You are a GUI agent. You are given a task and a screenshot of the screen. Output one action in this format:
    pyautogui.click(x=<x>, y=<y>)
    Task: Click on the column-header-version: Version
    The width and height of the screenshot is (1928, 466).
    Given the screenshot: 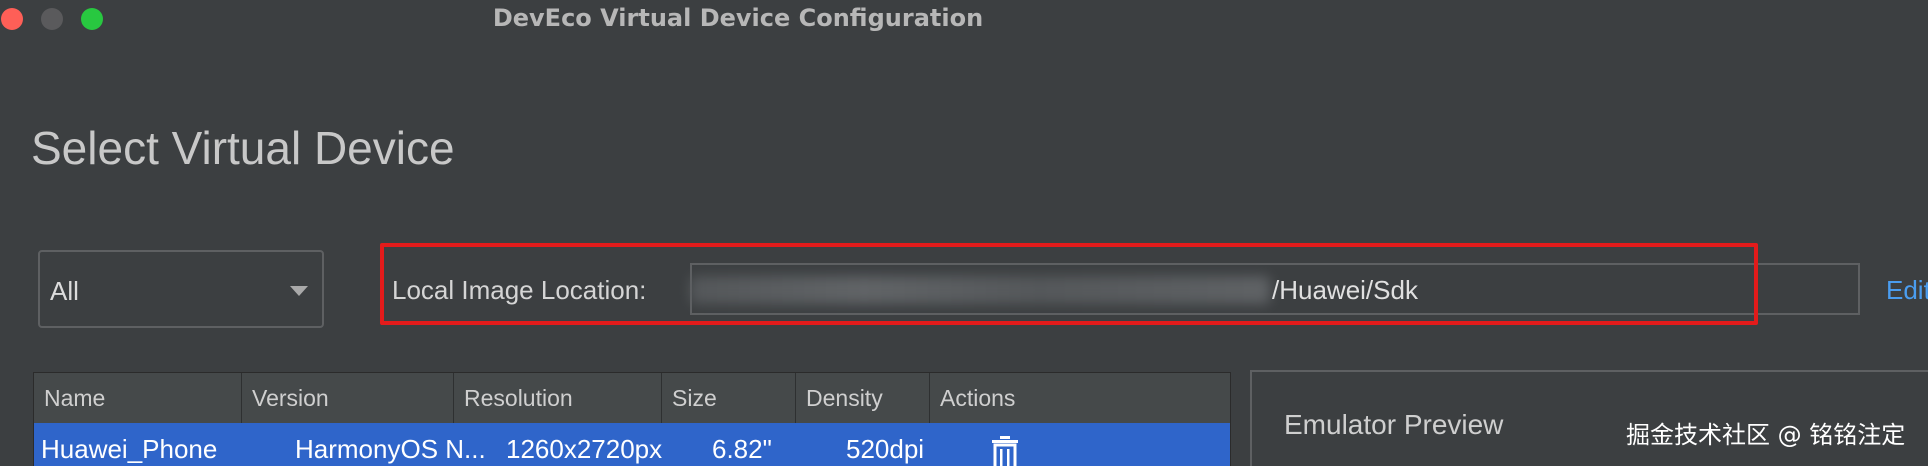 What is the action you would take?
    pyautogui.click(x=348, y=398)
    